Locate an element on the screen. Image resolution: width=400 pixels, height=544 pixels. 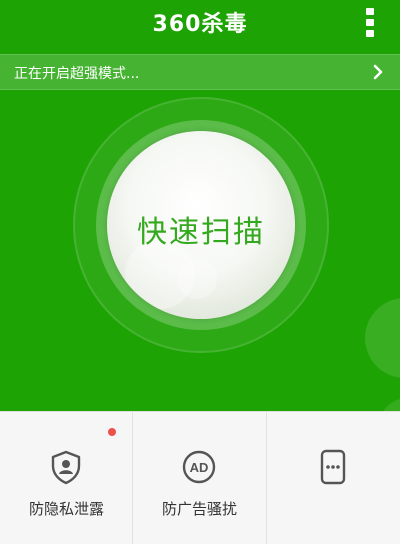
decorative-bubble is located at coordinates (197, 279).